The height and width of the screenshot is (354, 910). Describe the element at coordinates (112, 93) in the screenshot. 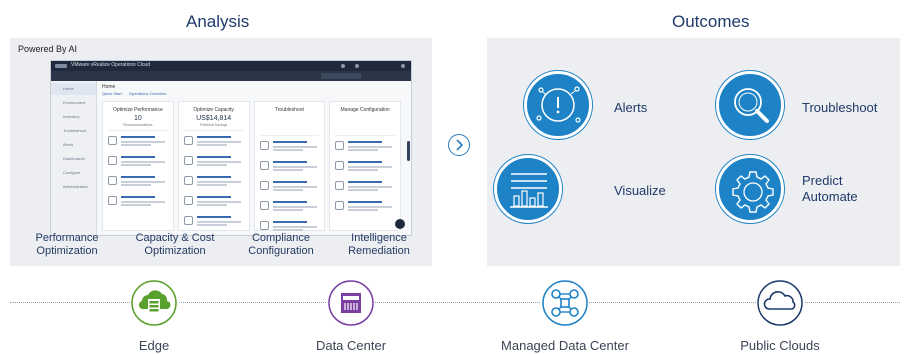

I see `mock-tab: Quick Start` at that location.